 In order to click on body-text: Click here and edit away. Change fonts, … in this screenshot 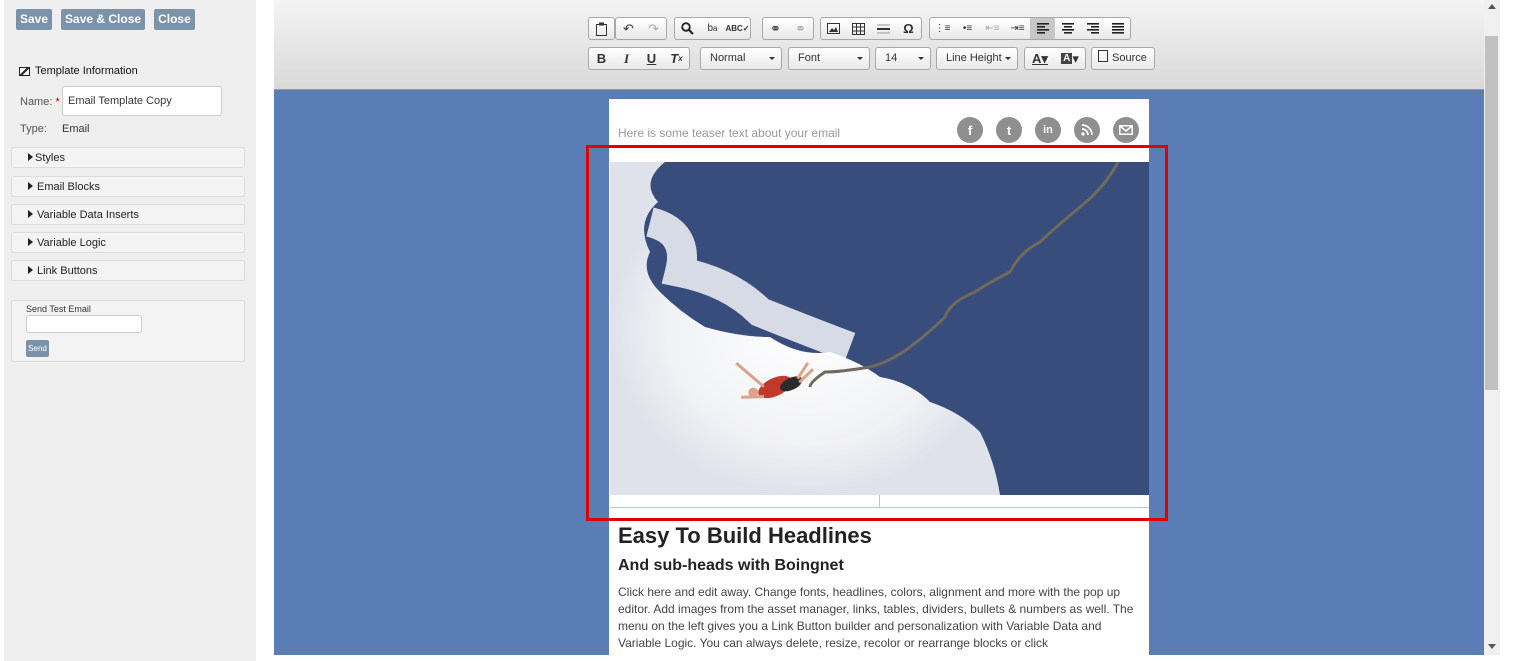, I will do `click(879, 618)`.